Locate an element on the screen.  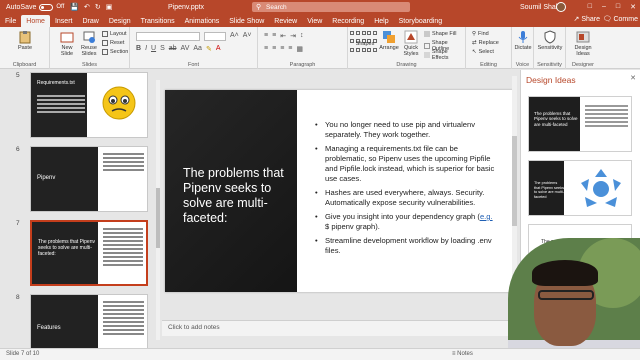
shrink-font-icon: A˅ is located at coordinates (247, 35).